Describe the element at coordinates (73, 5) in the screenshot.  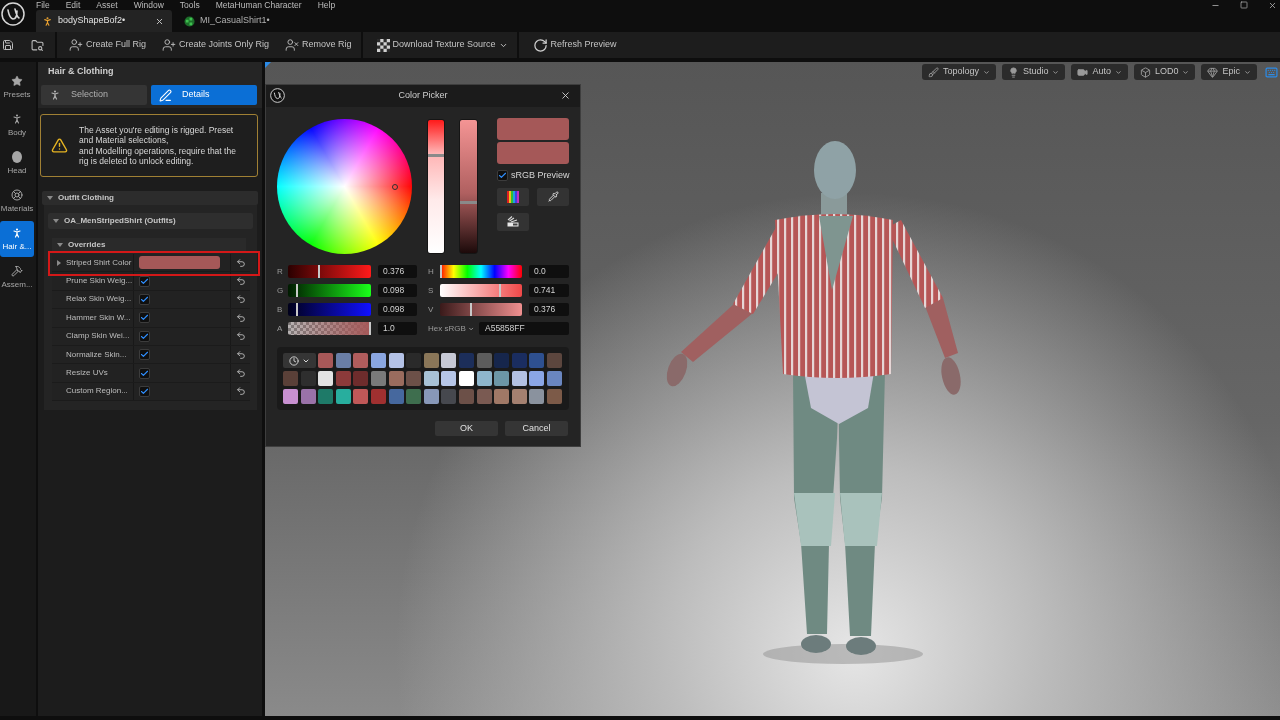
I see `menu-item: Edit` at that location.